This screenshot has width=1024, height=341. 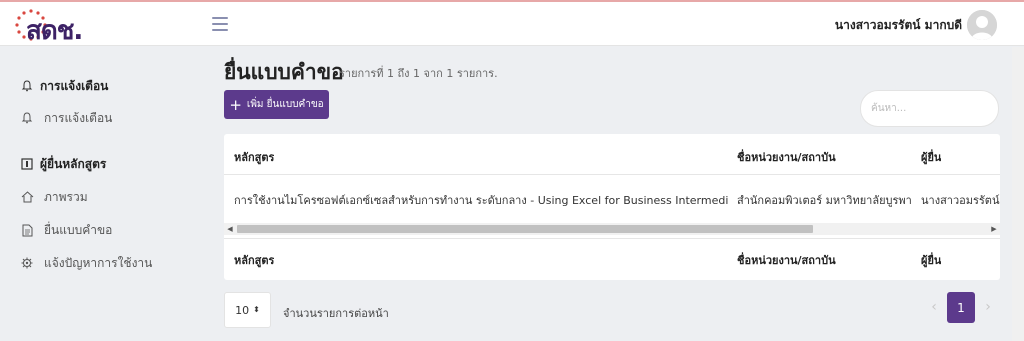 I want to click on menu-toggle-icon, so click(x=220, y=24).